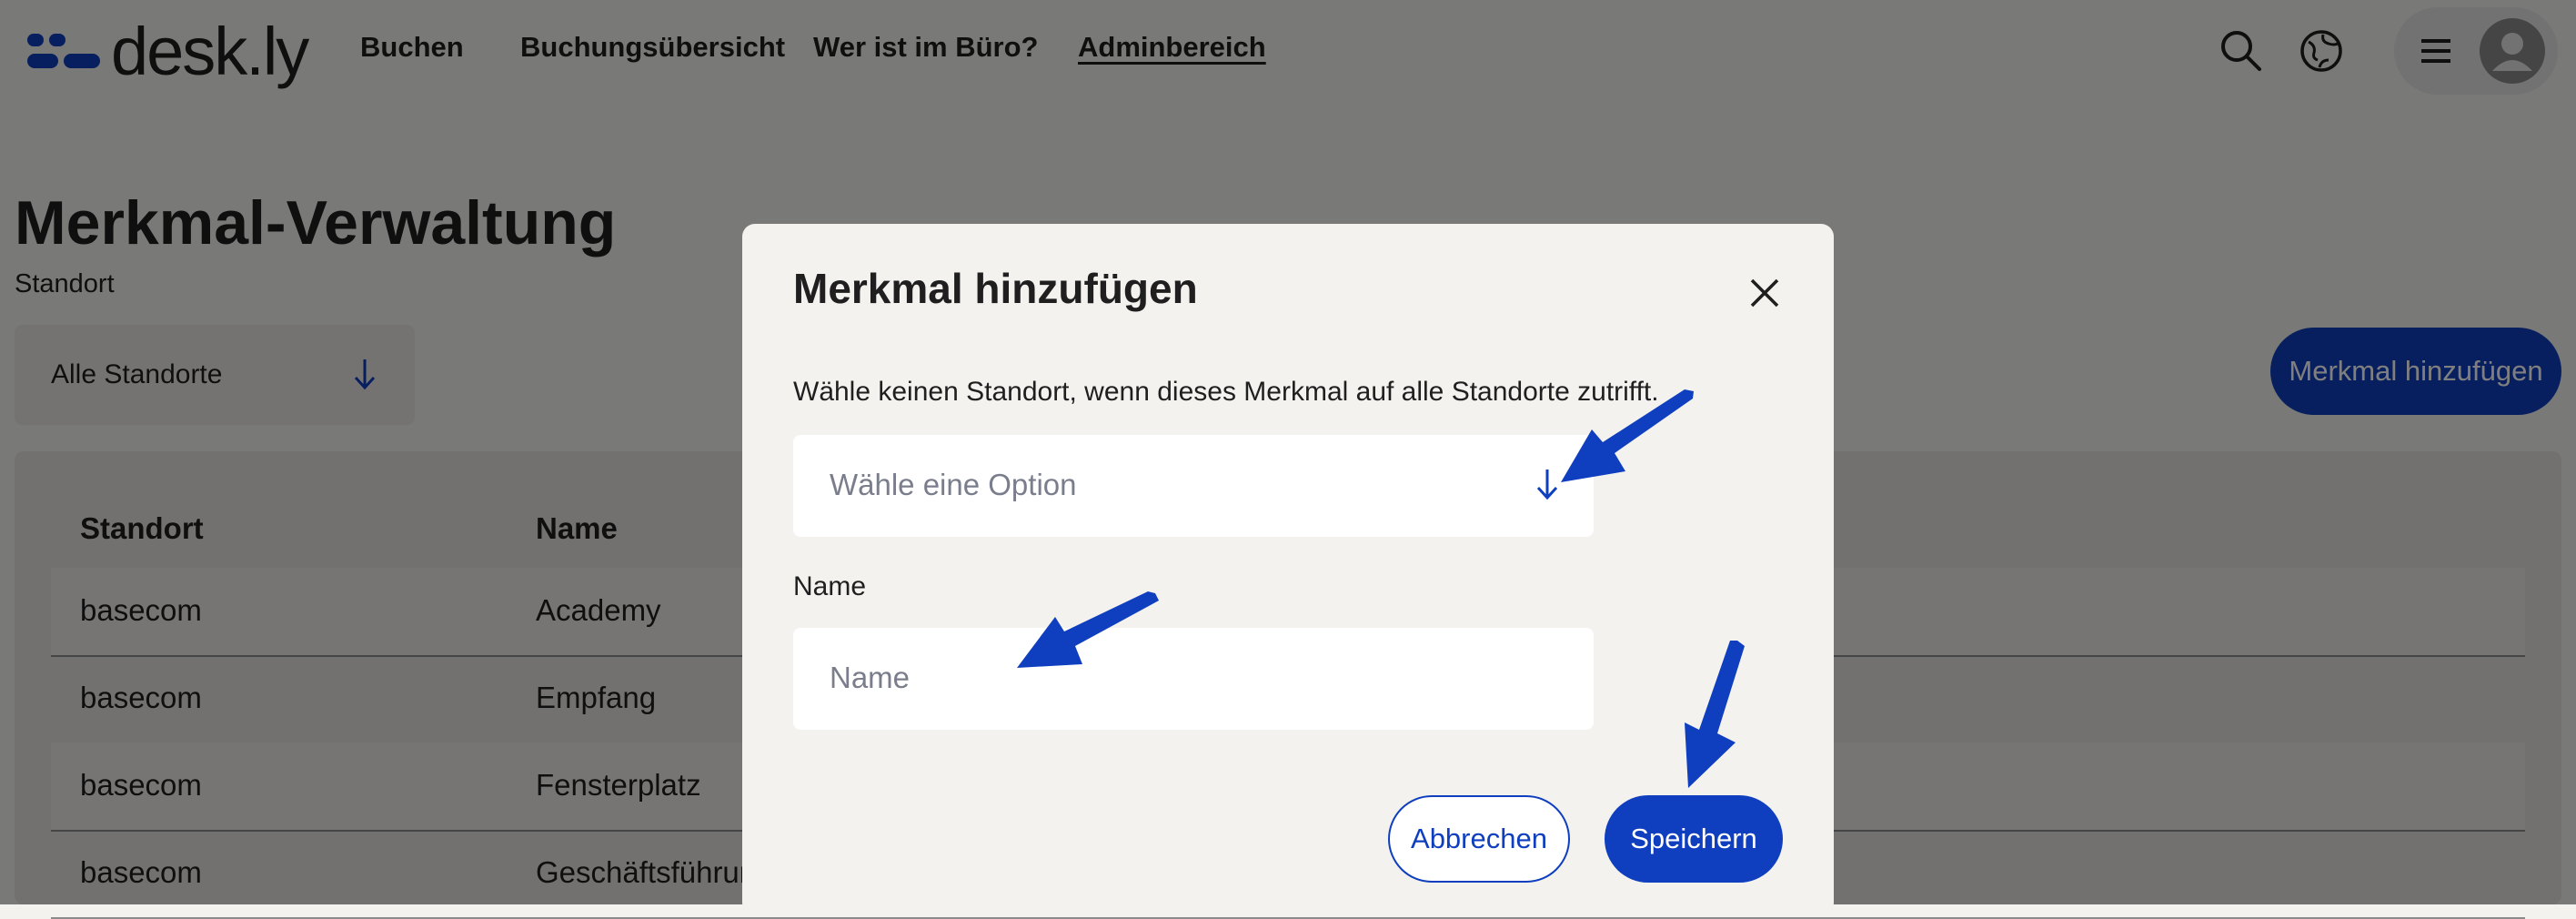 This screenshot has width=2576, height=919. What do you see at coordinates (1479, 839) in the screenshot?
I see `cancel-button: Abbrechen` at bounding box center [1479, 839].